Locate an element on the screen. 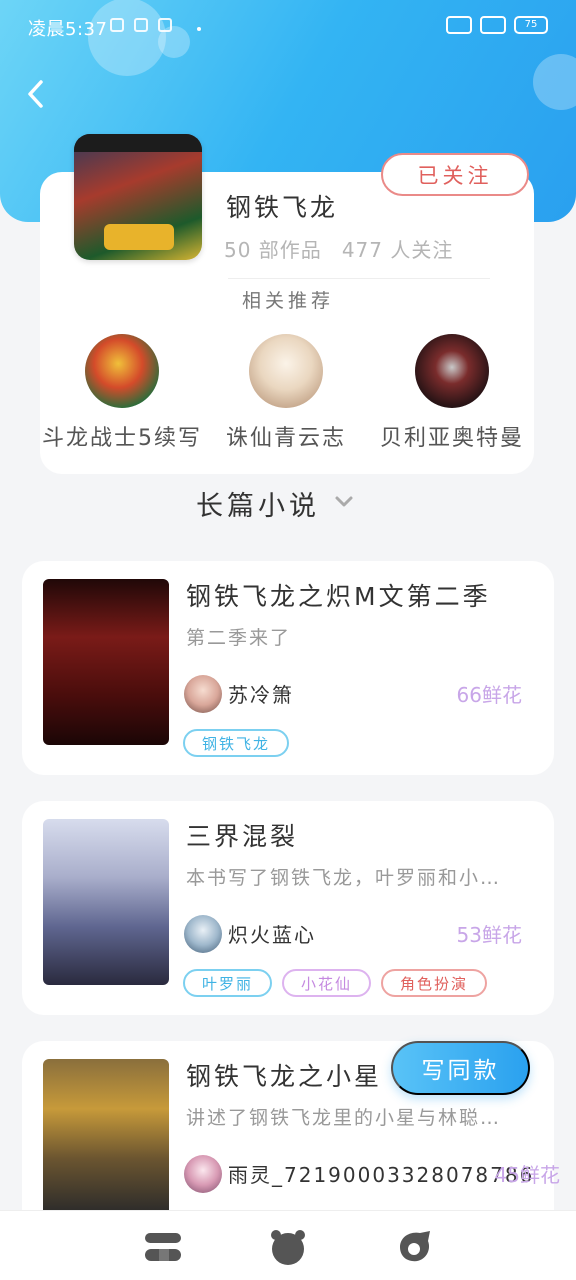  related-label: 诛仙青云志 is located at coordinates (286, 436).